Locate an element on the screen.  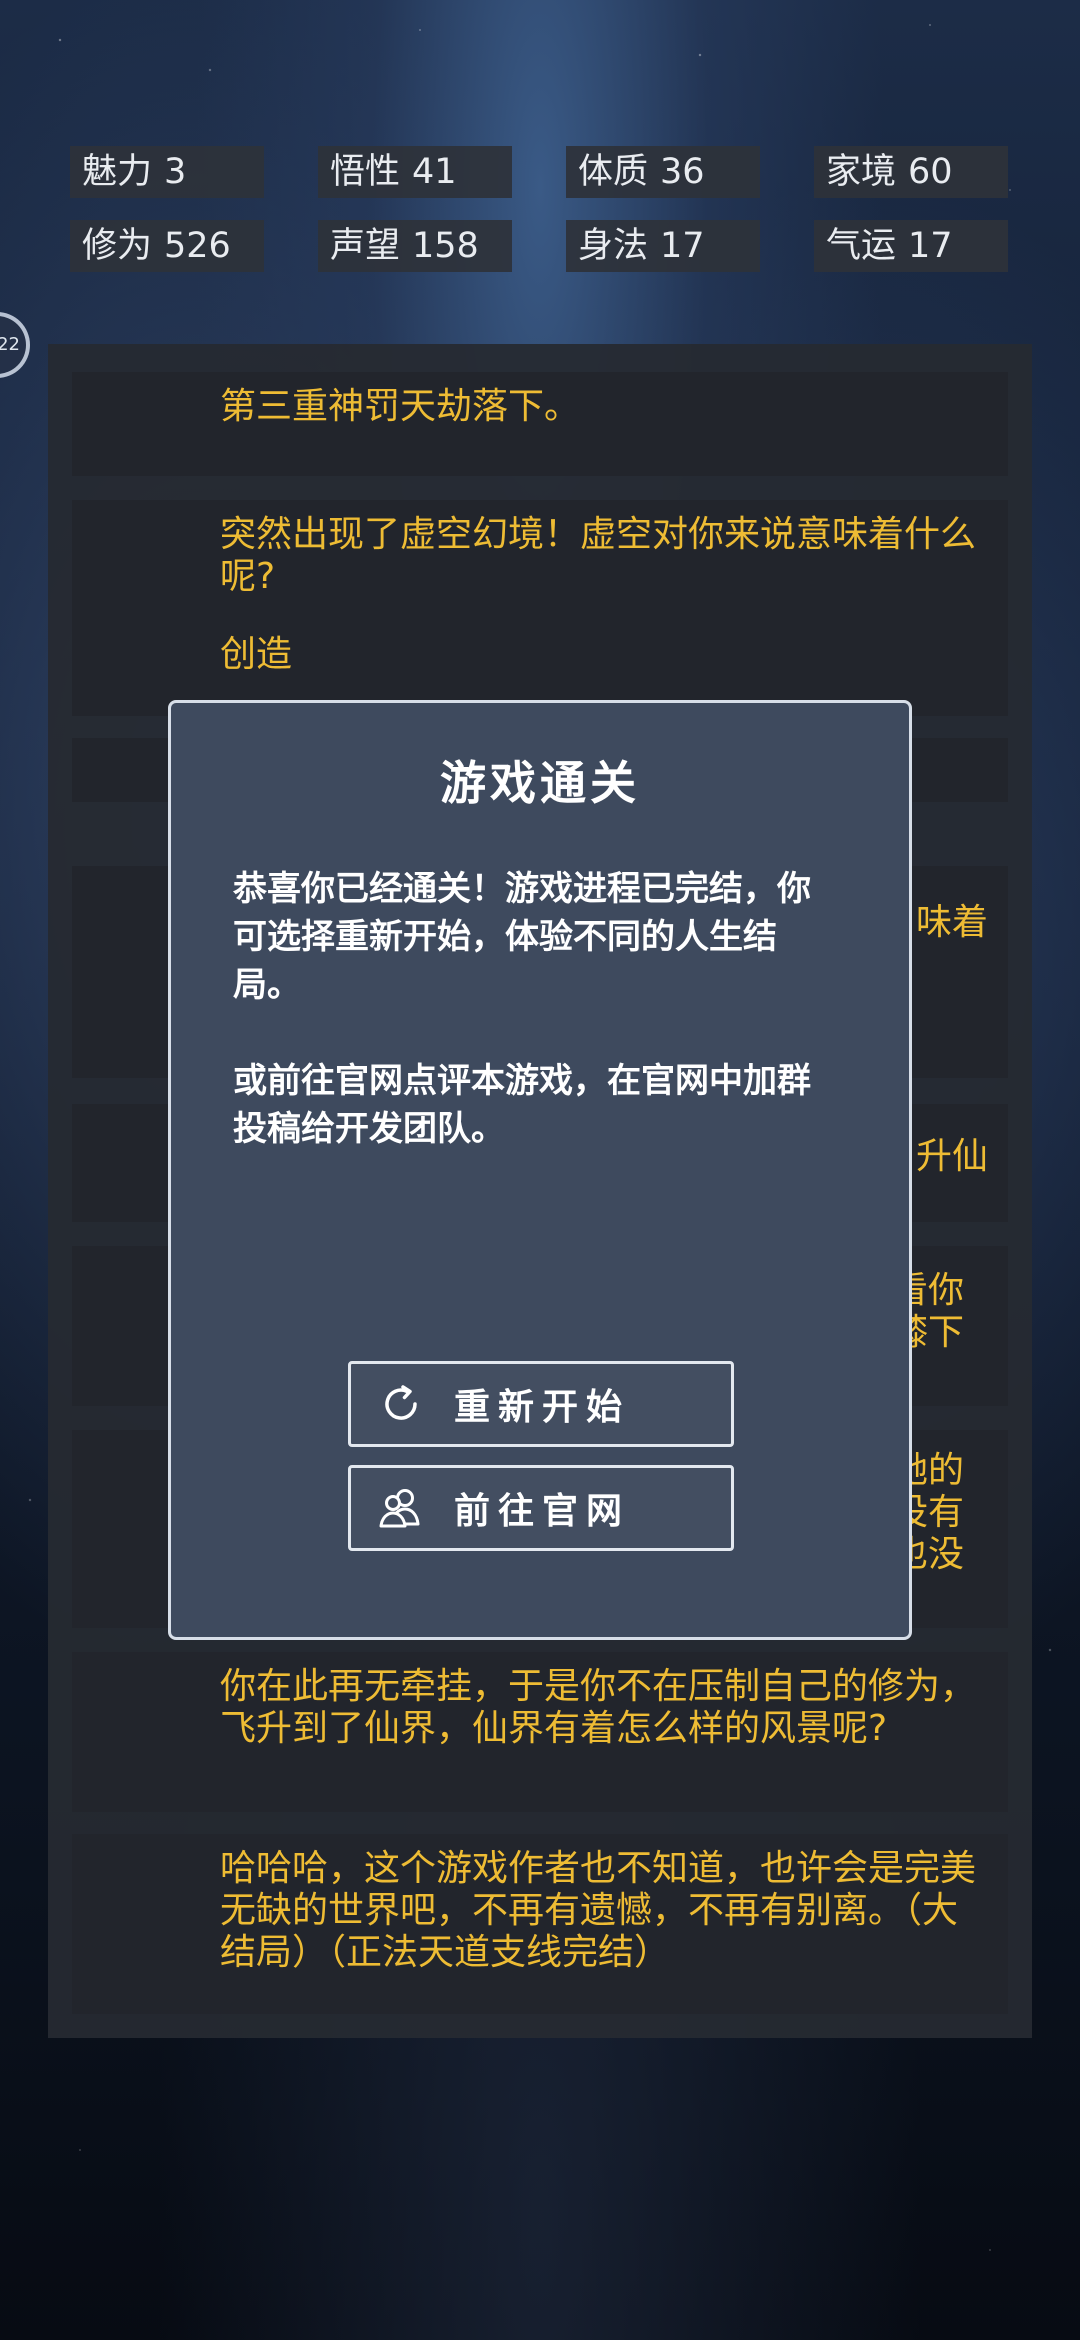
edge-badge-label: 22 is located at coordinates (10, 344).